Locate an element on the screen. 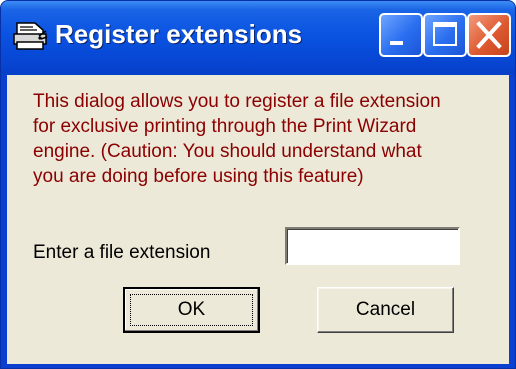 The image size is (516, 369). printer-wizard-icon is located at coordinates (31, 36).